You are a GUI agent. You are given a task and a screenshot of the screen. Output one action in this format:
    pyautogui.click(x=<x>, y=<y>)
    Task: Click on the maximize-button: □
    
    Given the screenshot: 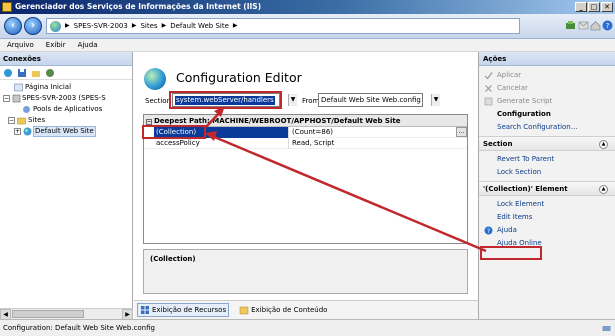 What is the action you would take?
    pyautogui.click(x=594, y=7)
    